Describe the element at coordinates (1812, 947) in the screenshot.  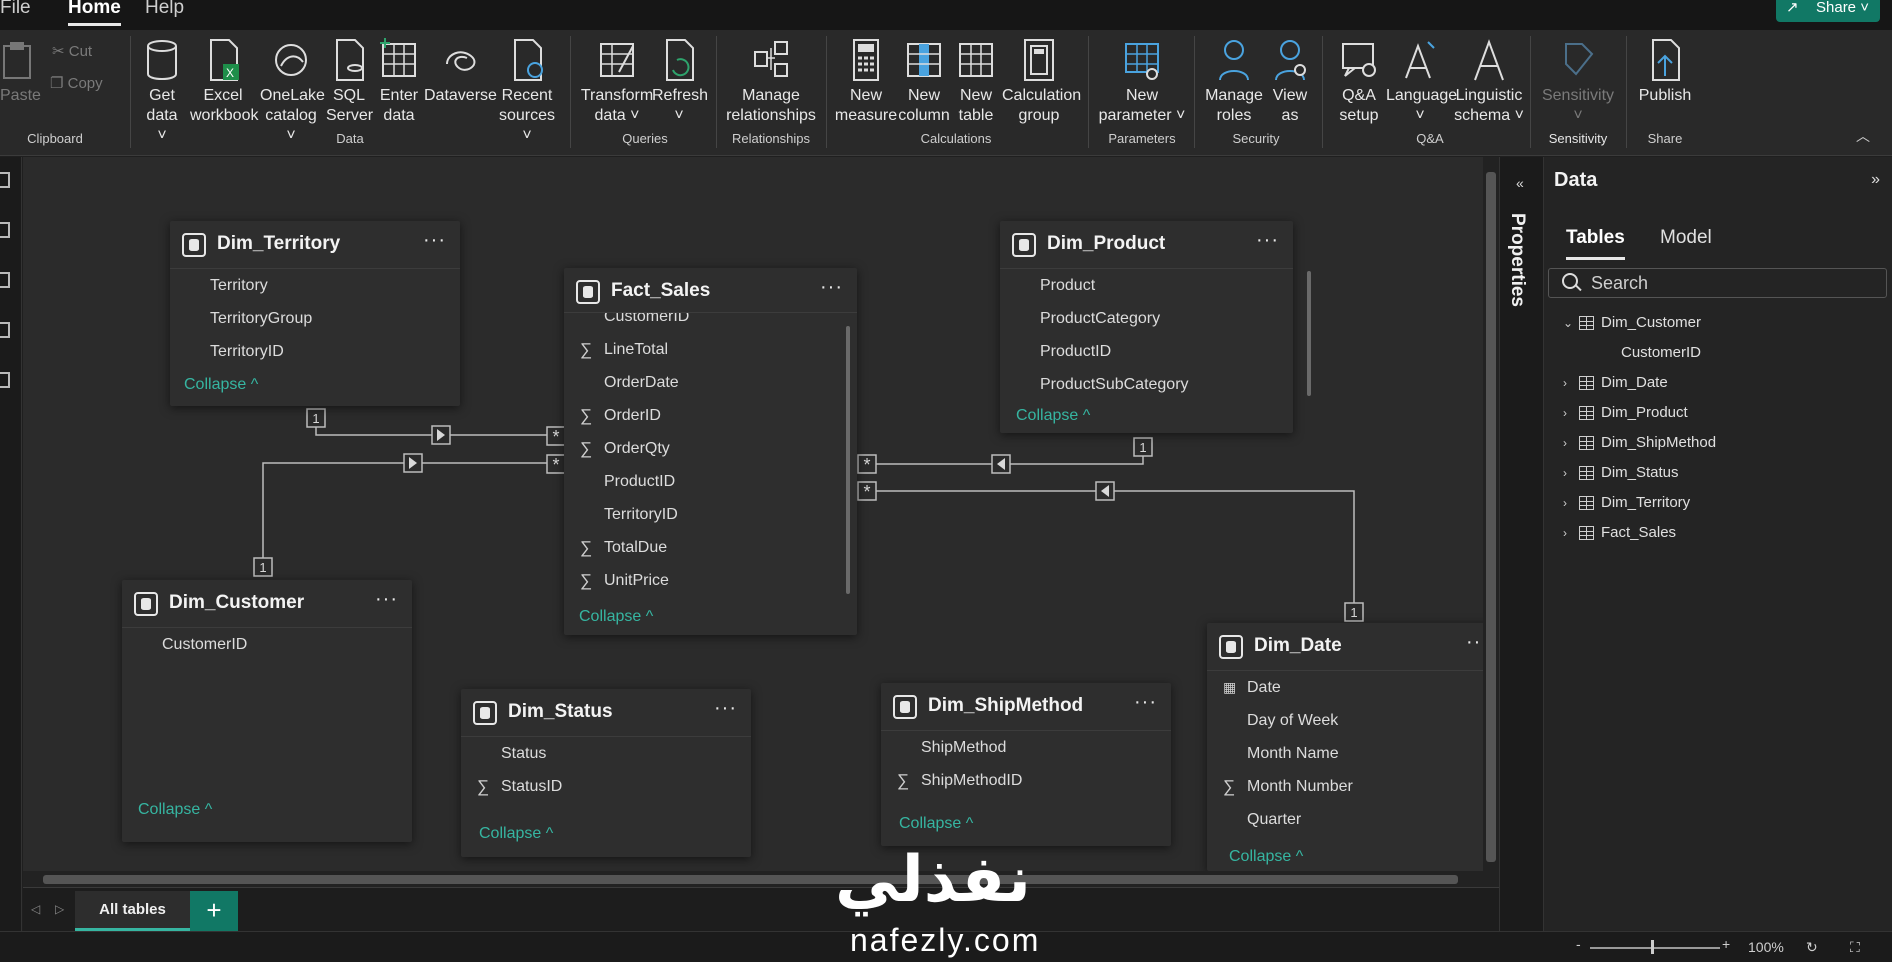
I see `reset-zoom-icon: ↻` at that location.